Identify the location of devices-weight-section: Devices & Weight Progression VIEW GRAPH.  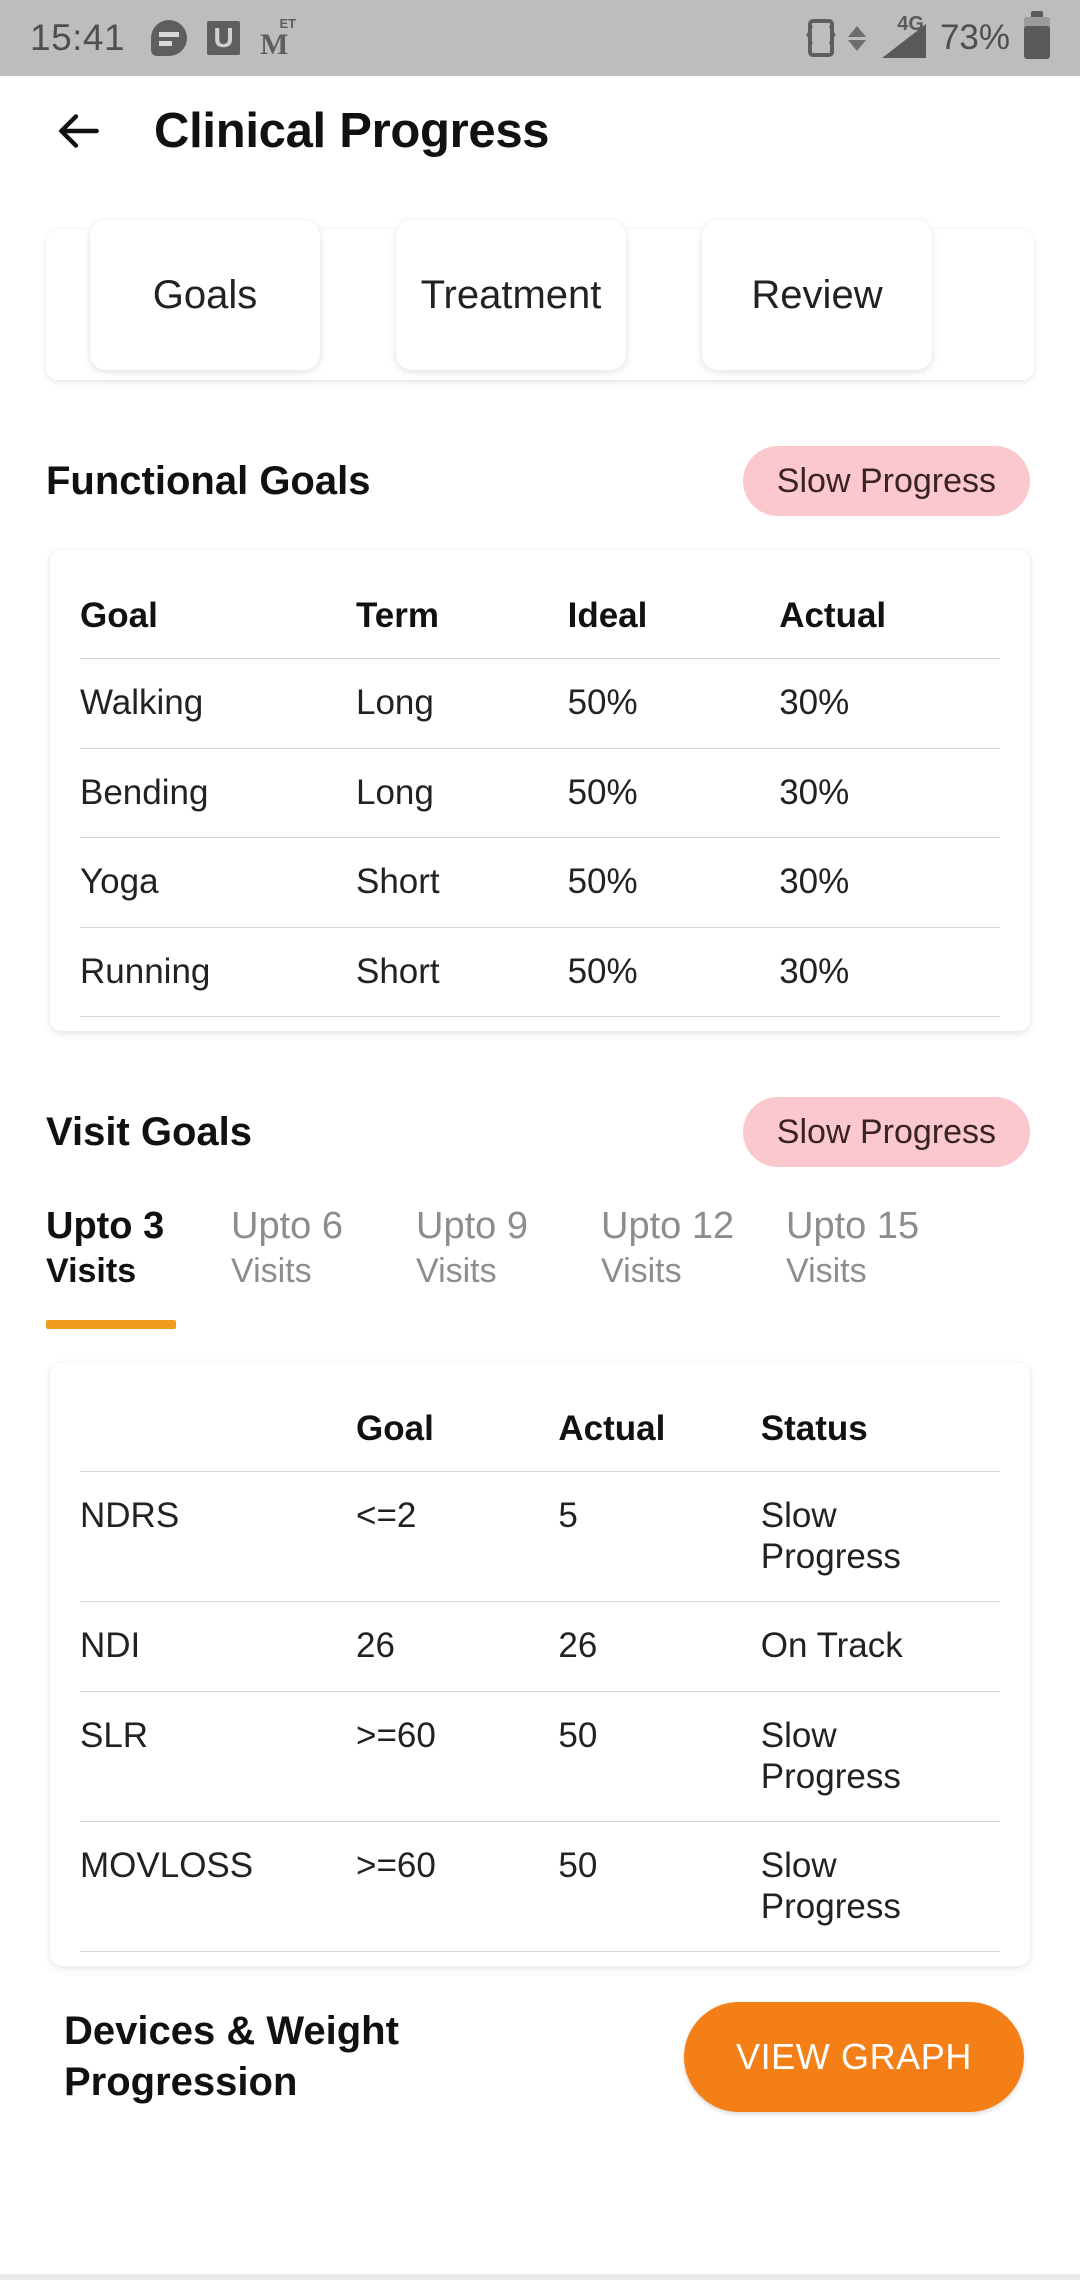
(544, 2057).